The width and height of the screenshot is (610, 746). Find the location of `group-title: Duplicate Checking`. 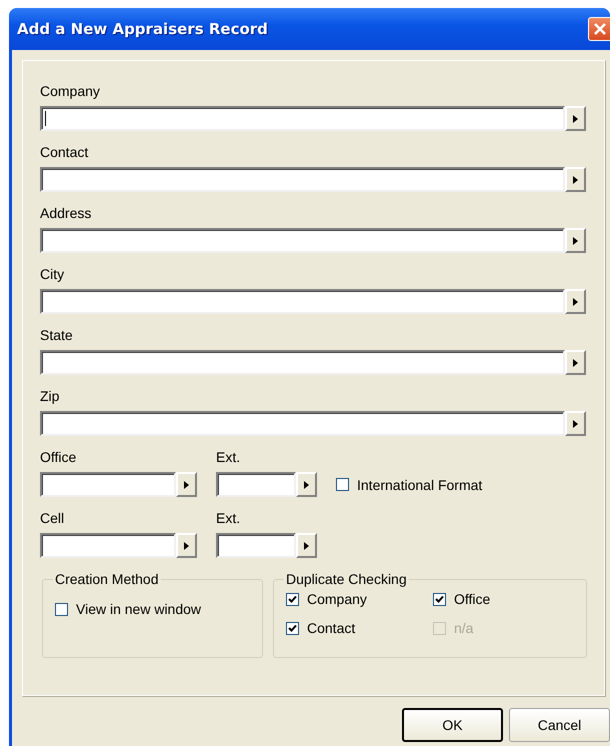

group-title: Duplicate Checking is located at coordinates (346, 579).